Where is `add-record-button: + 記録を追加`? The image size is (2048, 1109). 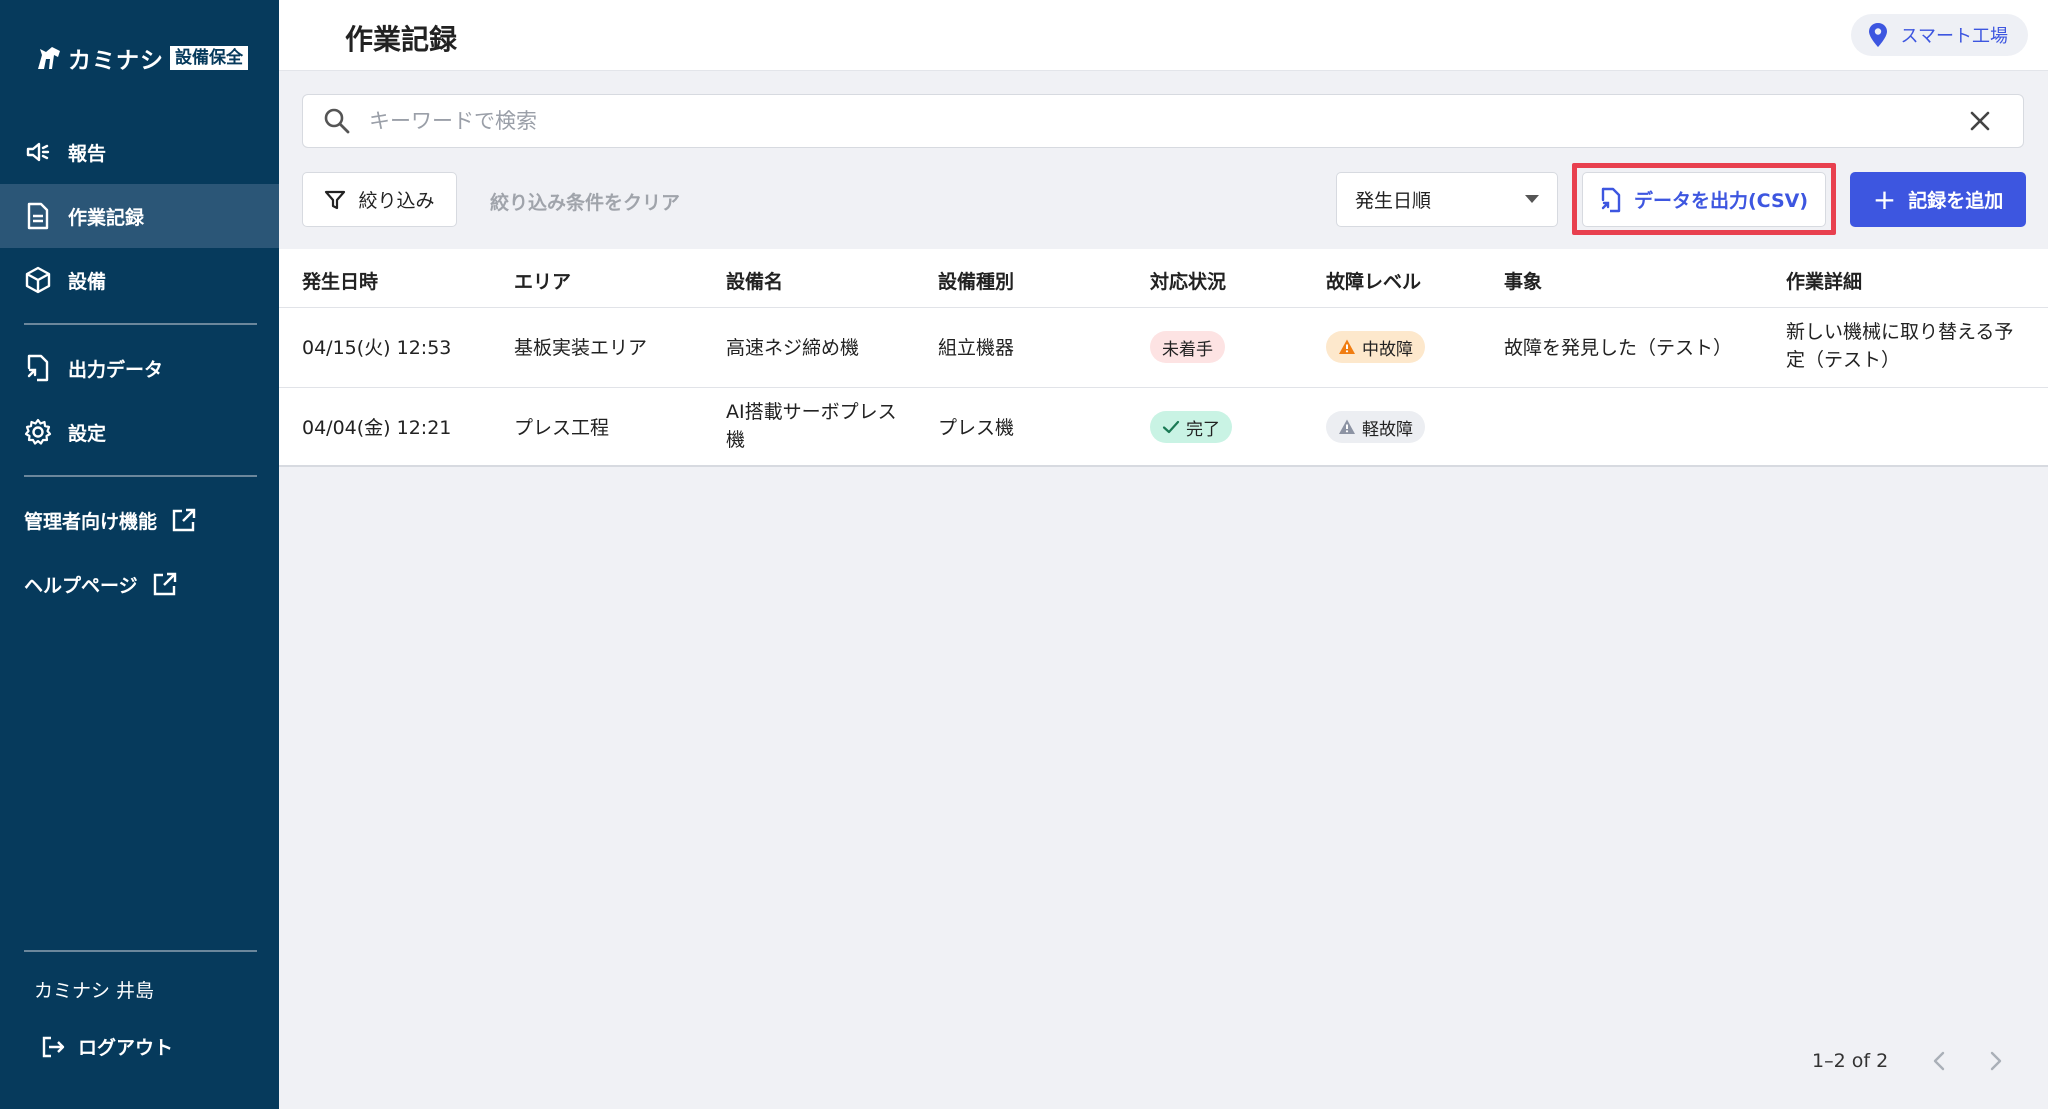 add-record-button: + 記録を追加 is located at coordinates (1938, 199).